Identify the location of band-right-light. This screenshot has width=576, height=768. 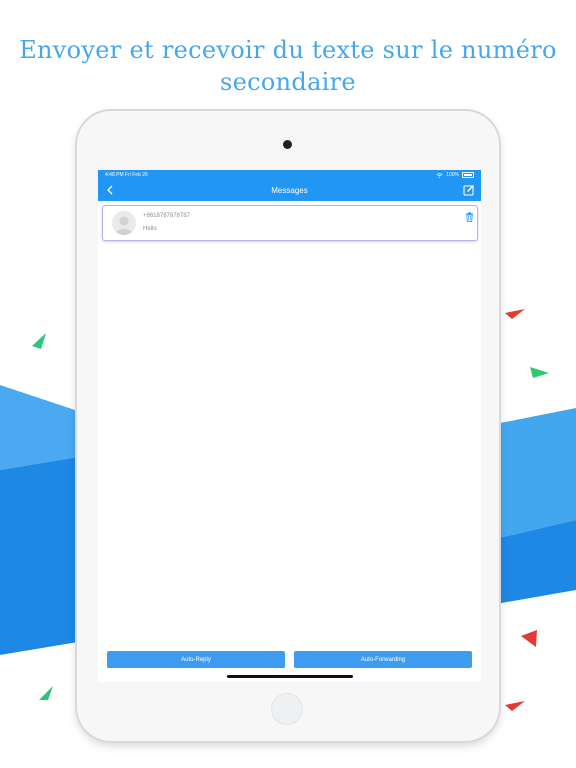
(533, 474).